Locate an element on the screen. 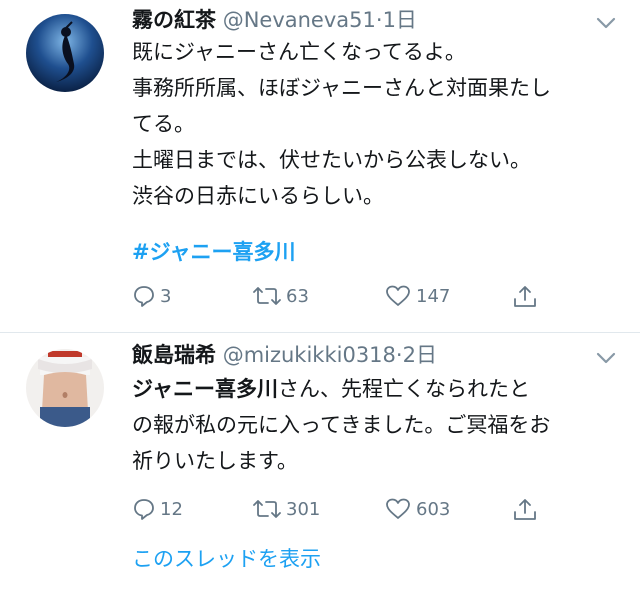 This screenshot has height=596, width=640. timestamp: 2日 is located at coordinates (420, 355).